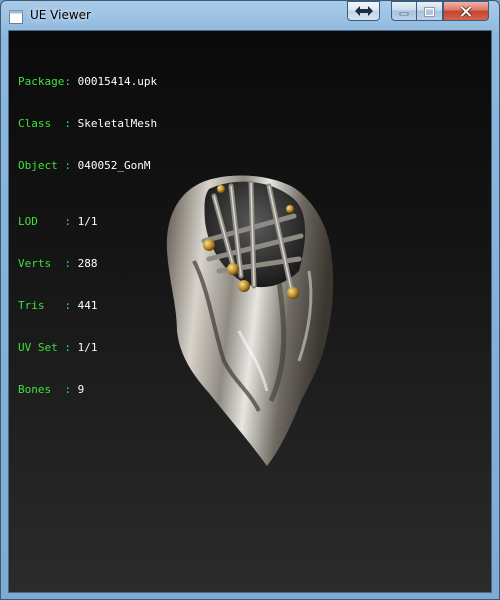  What do you see at coordinates (41, 305) in the screenshot?
I see `info-label: Tris` at bounding box center [41, 305].